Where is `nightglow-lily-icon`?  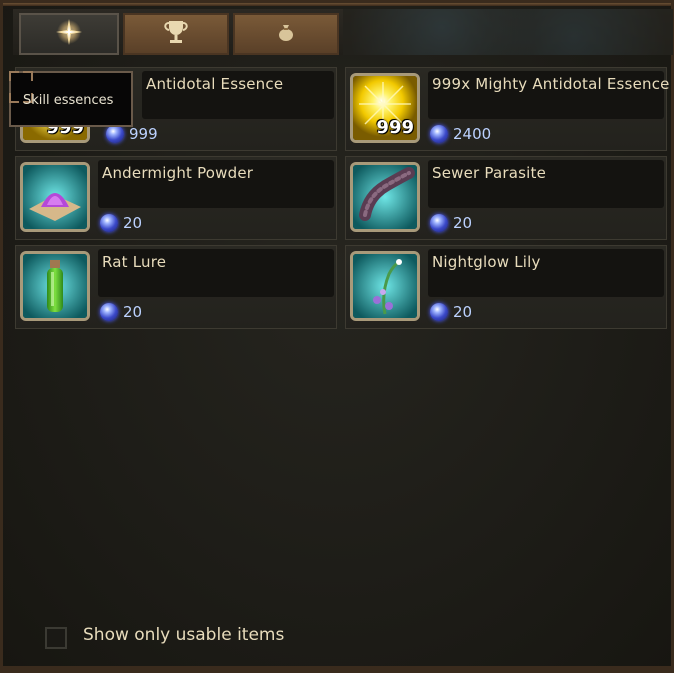
nightglow-lily-icon is located at coordinates (385, 286).